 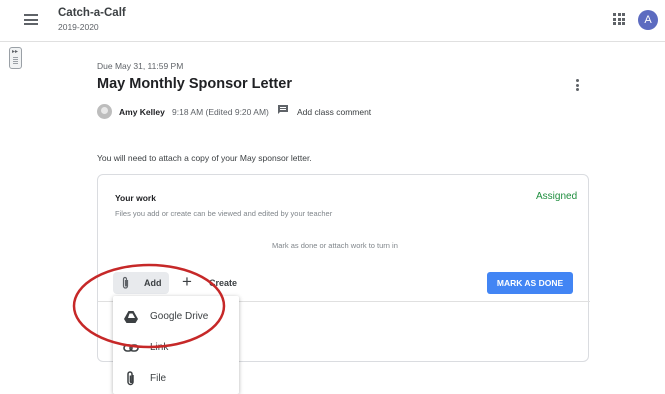 What do you see at coordinates (194, 84) in the screenshot?
I see `assignment-title: May Monthly Sponsor Letter` at bounding box center [194, 84].